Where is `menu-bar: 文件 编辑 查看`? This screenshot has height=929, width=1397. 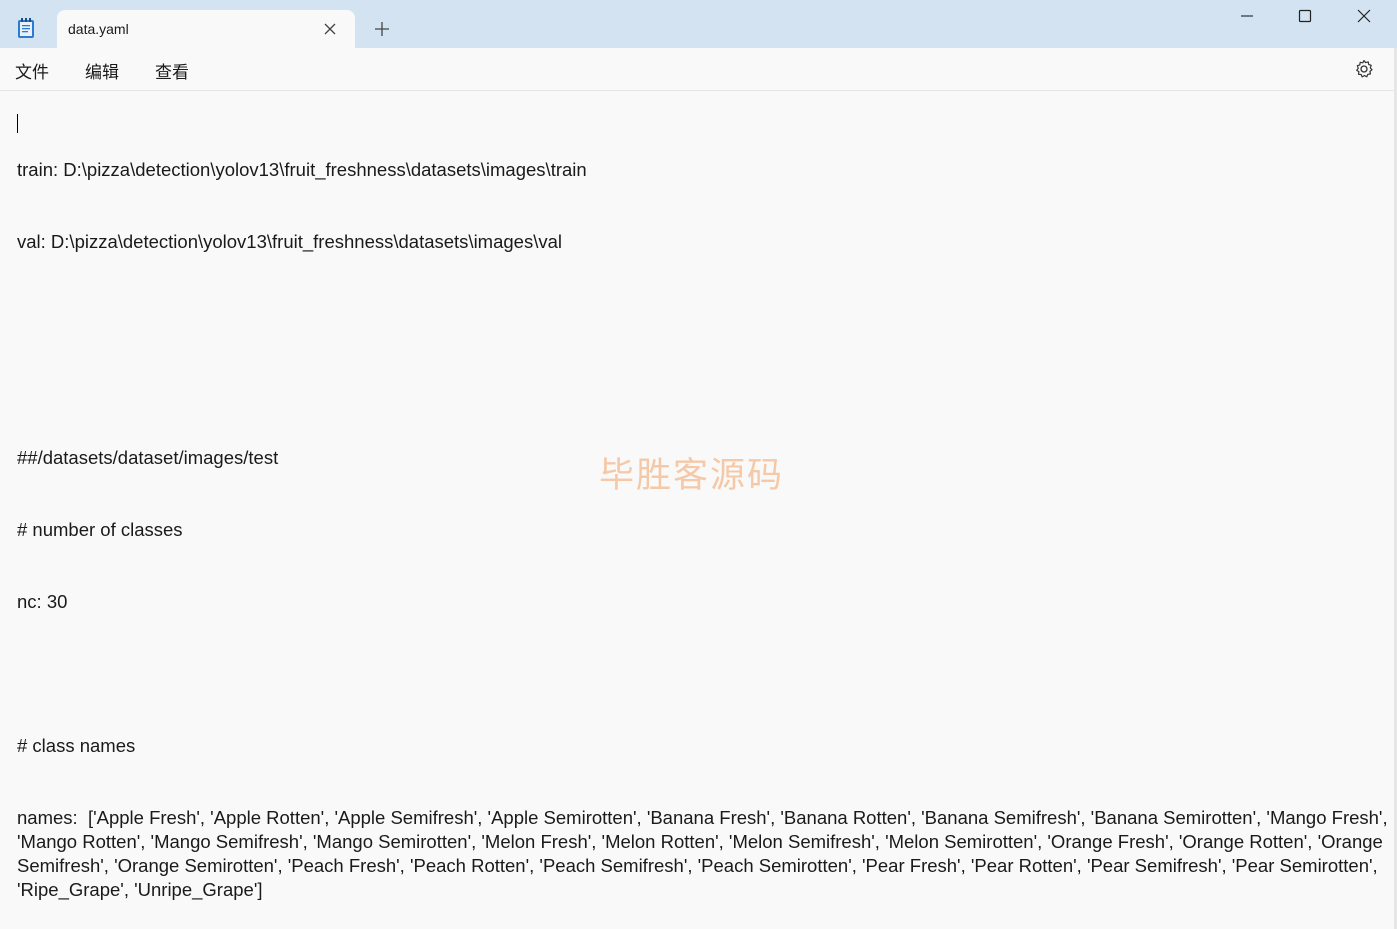
menu-bar: 文件 编辑 查看 is located at coordinates (698, 69).